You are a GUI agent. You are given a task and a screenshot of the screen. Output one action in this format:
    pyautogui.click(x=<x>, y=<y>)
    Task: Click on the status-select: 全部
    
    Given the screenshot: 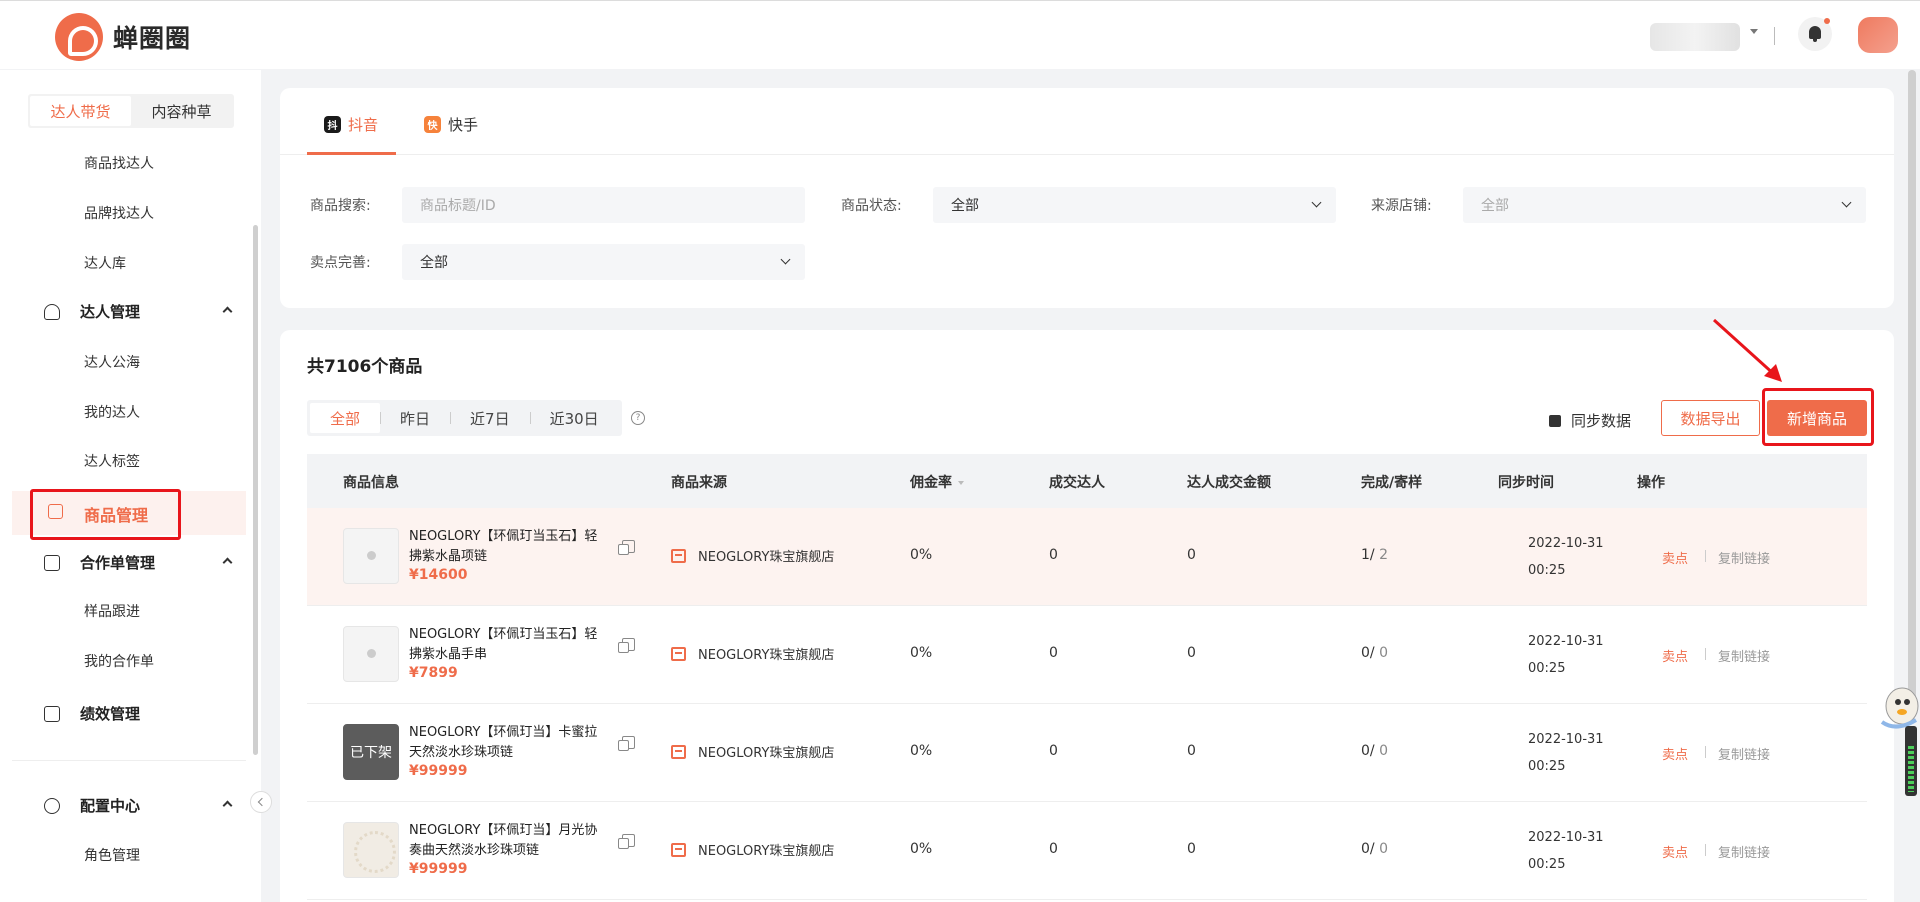 What is the action you would take?
    pyautogui.click(x=1134, y=205)
    